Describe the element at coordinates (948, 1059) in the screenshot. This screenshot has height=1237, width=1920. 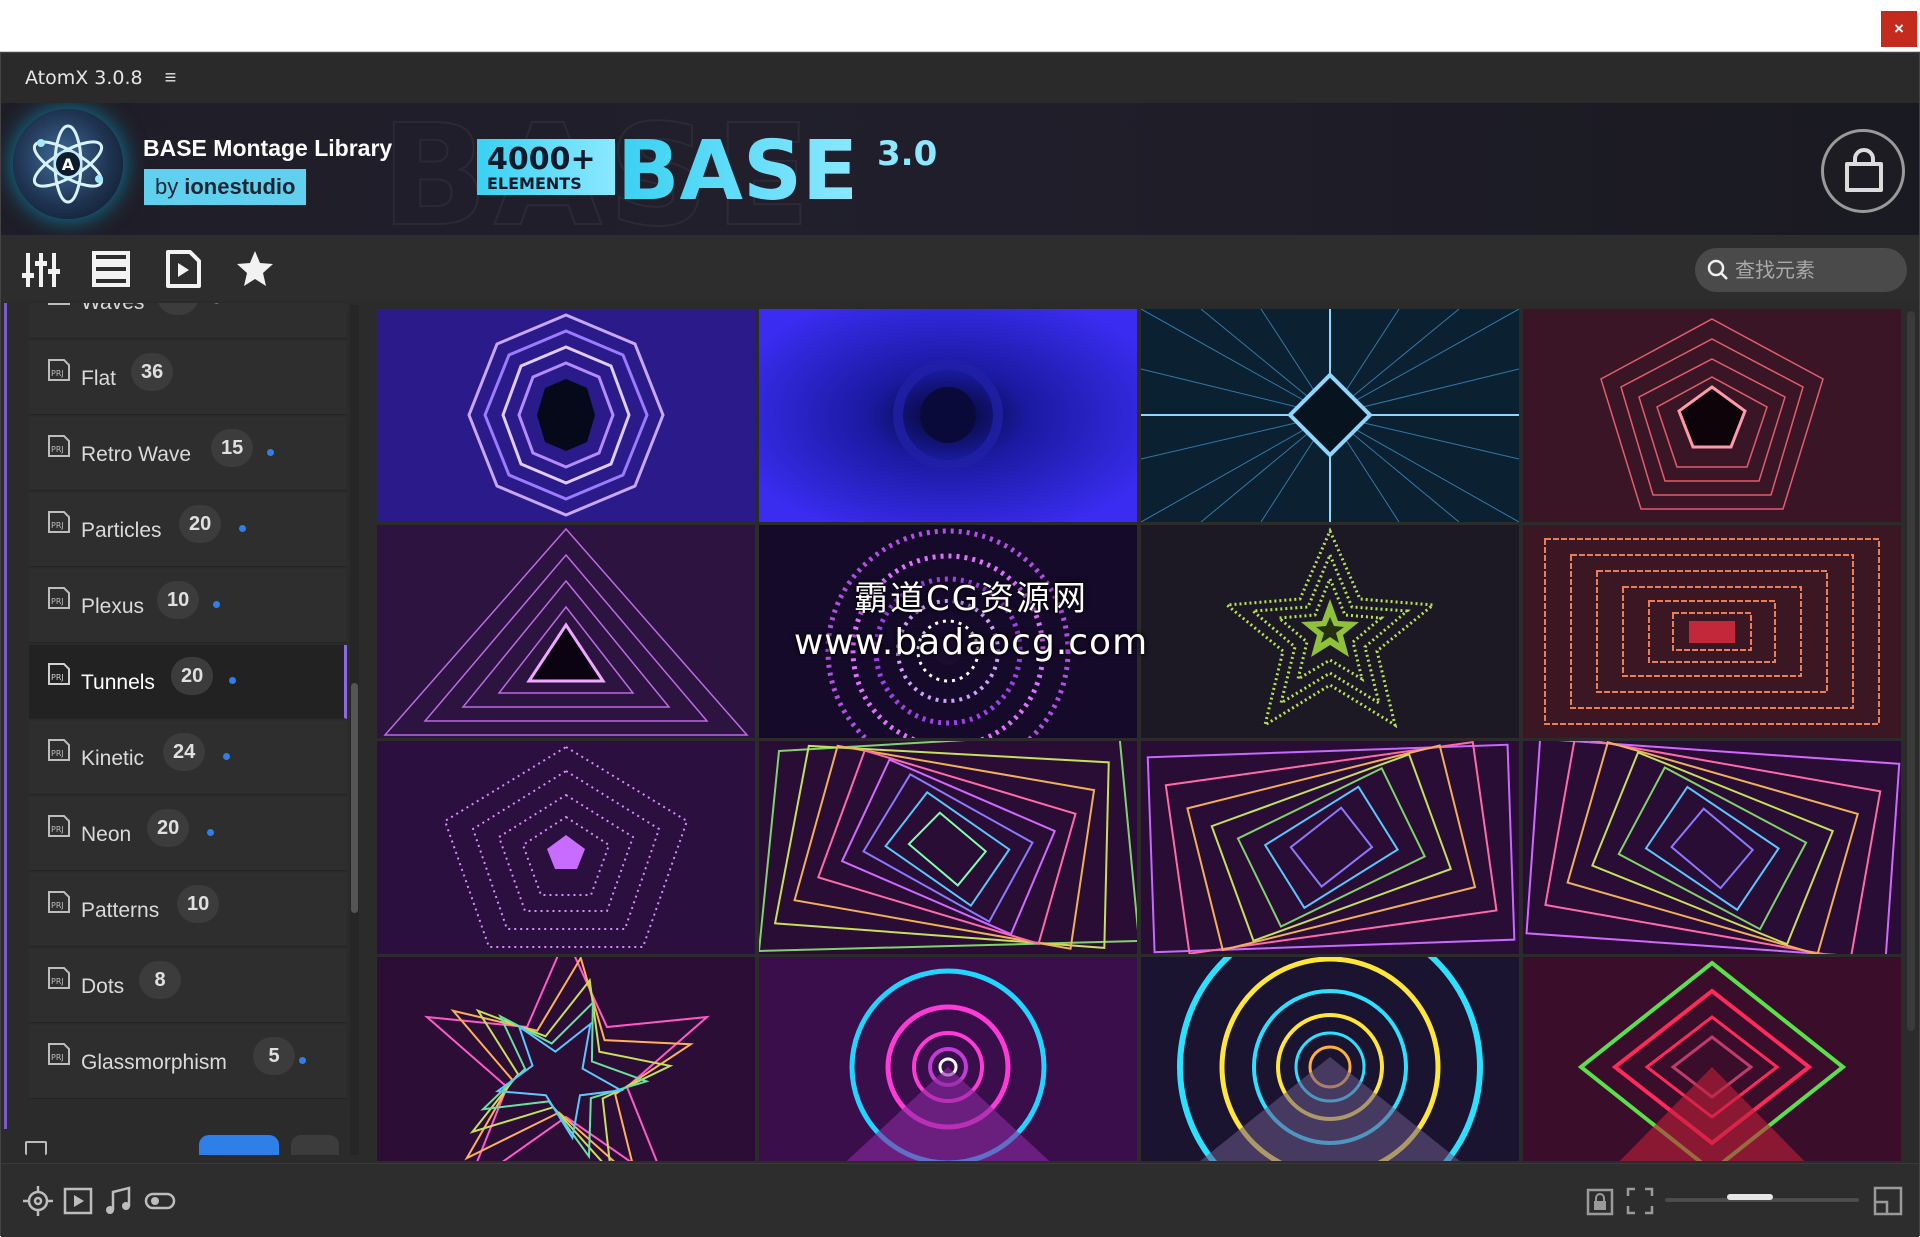
I see `thumbnail-neon-circle-tunnel` at that location.